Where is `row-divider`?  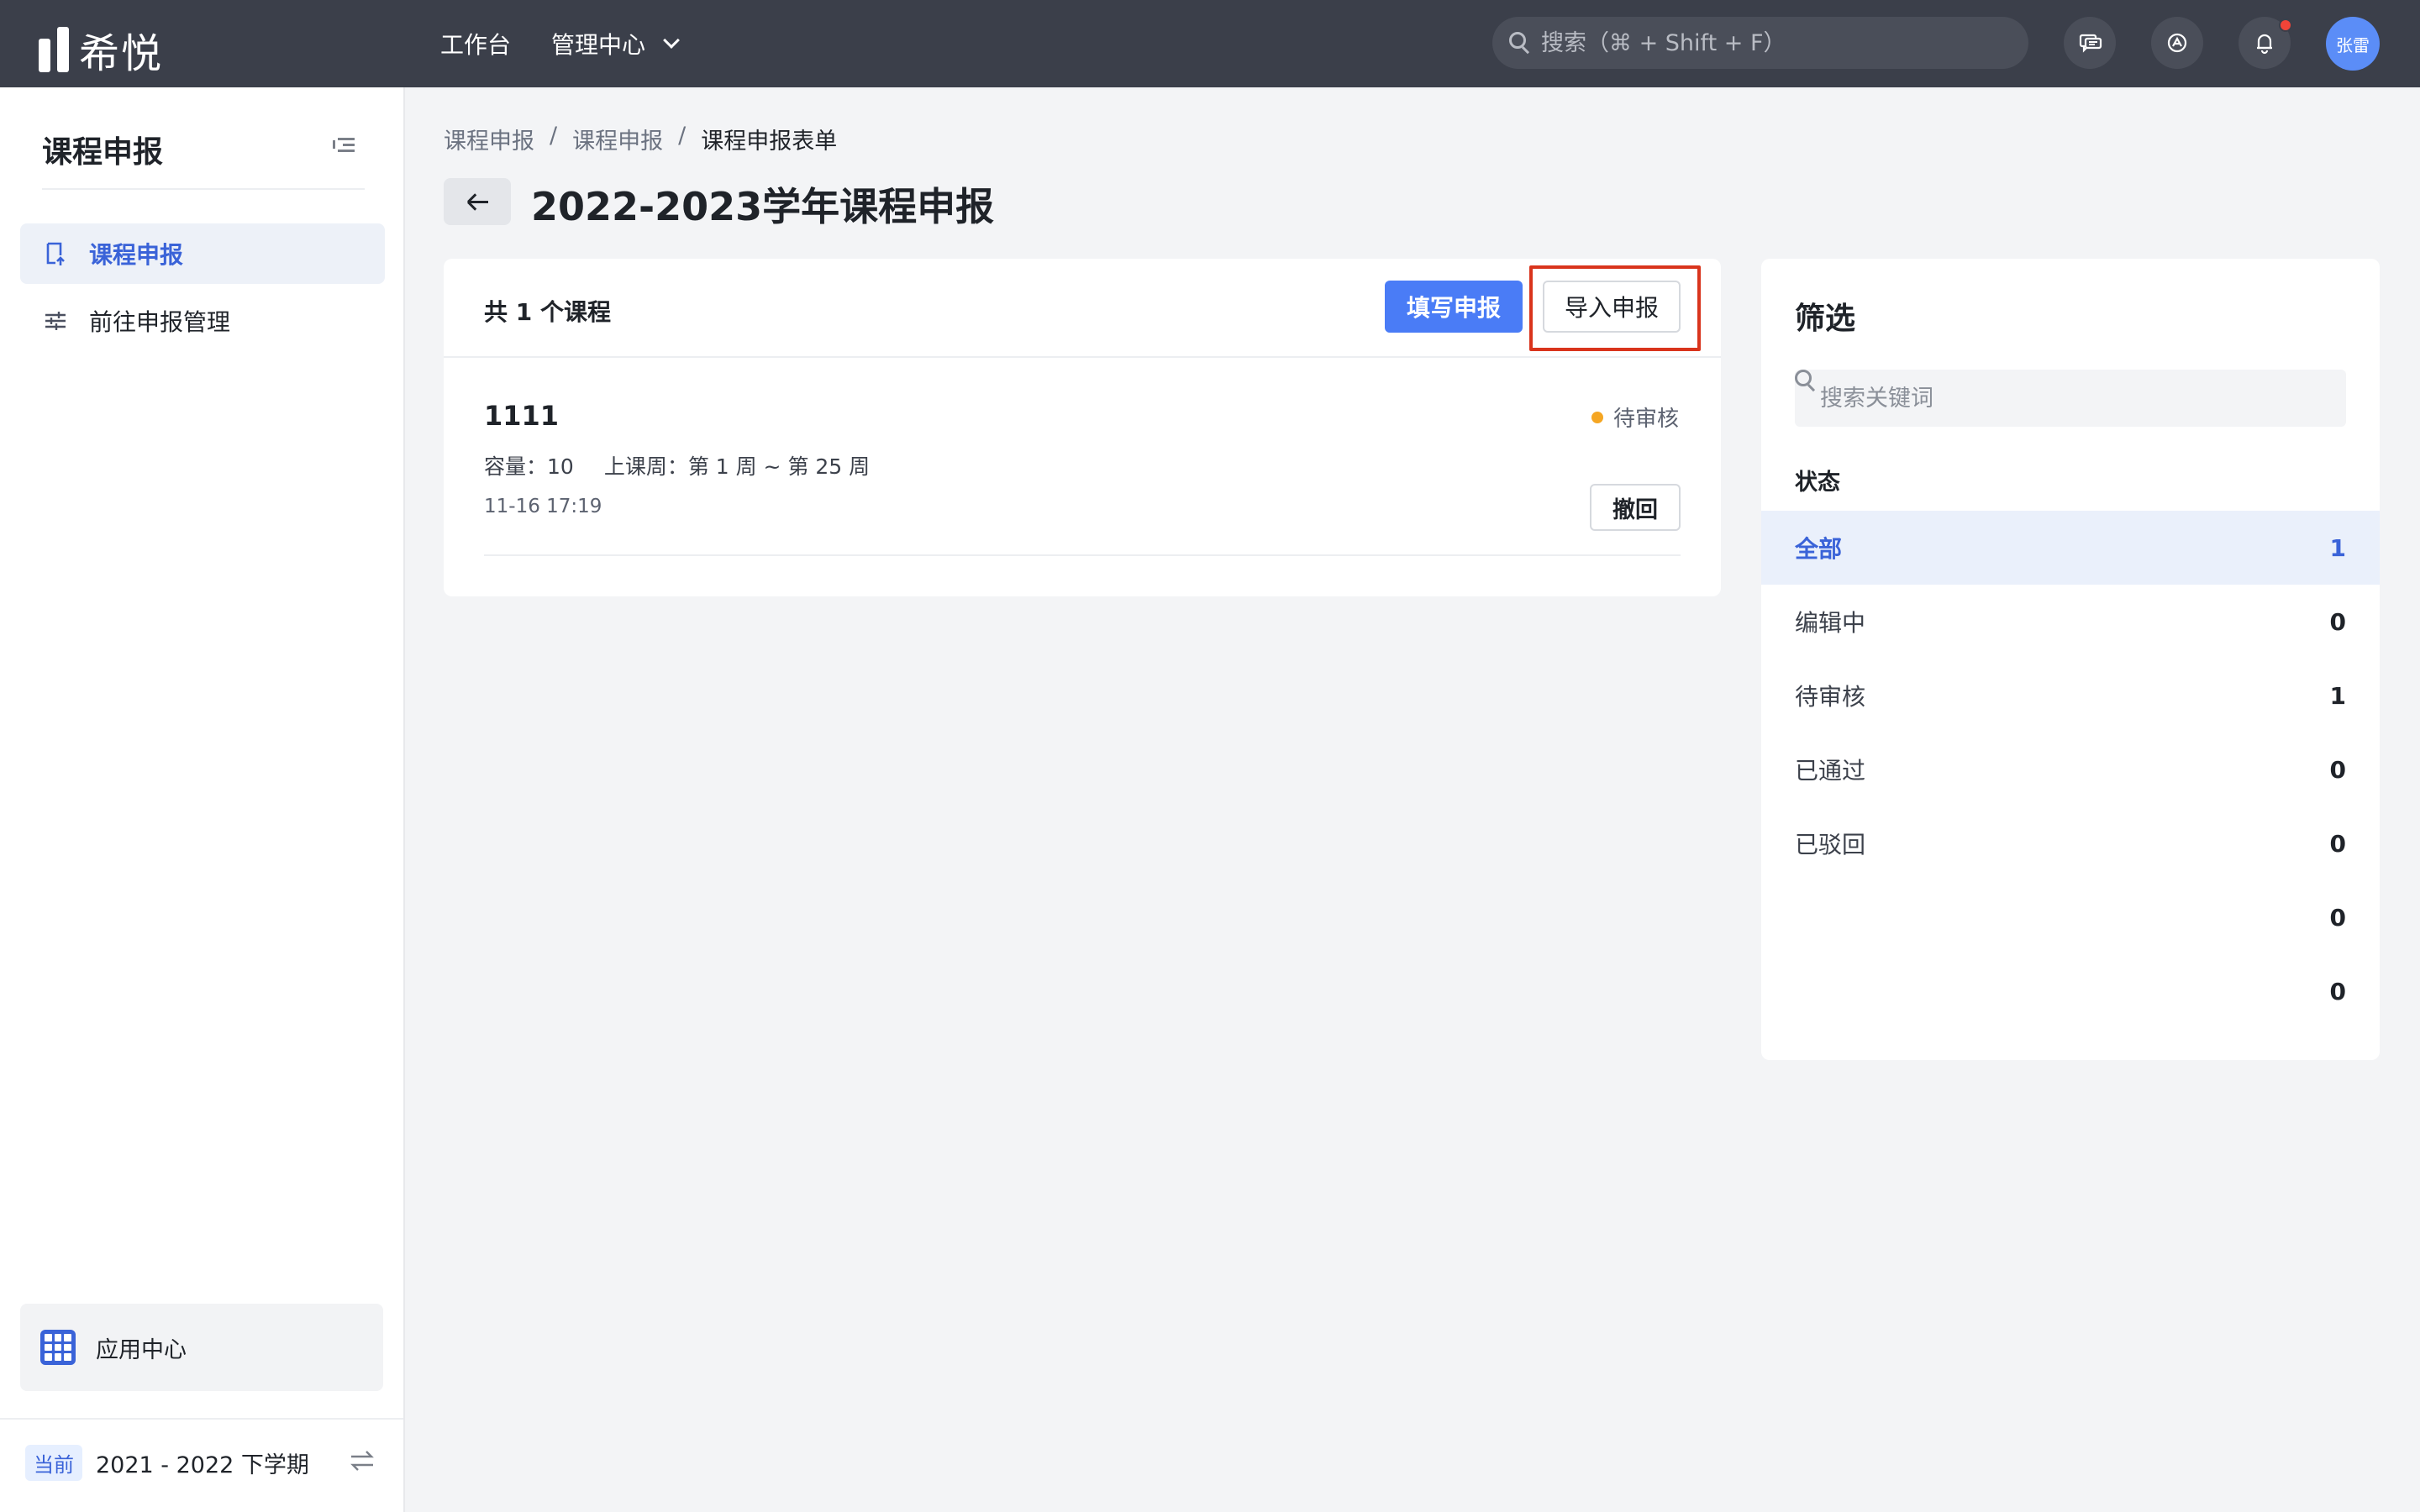
row-divider is located at coordinates (1082, 555).